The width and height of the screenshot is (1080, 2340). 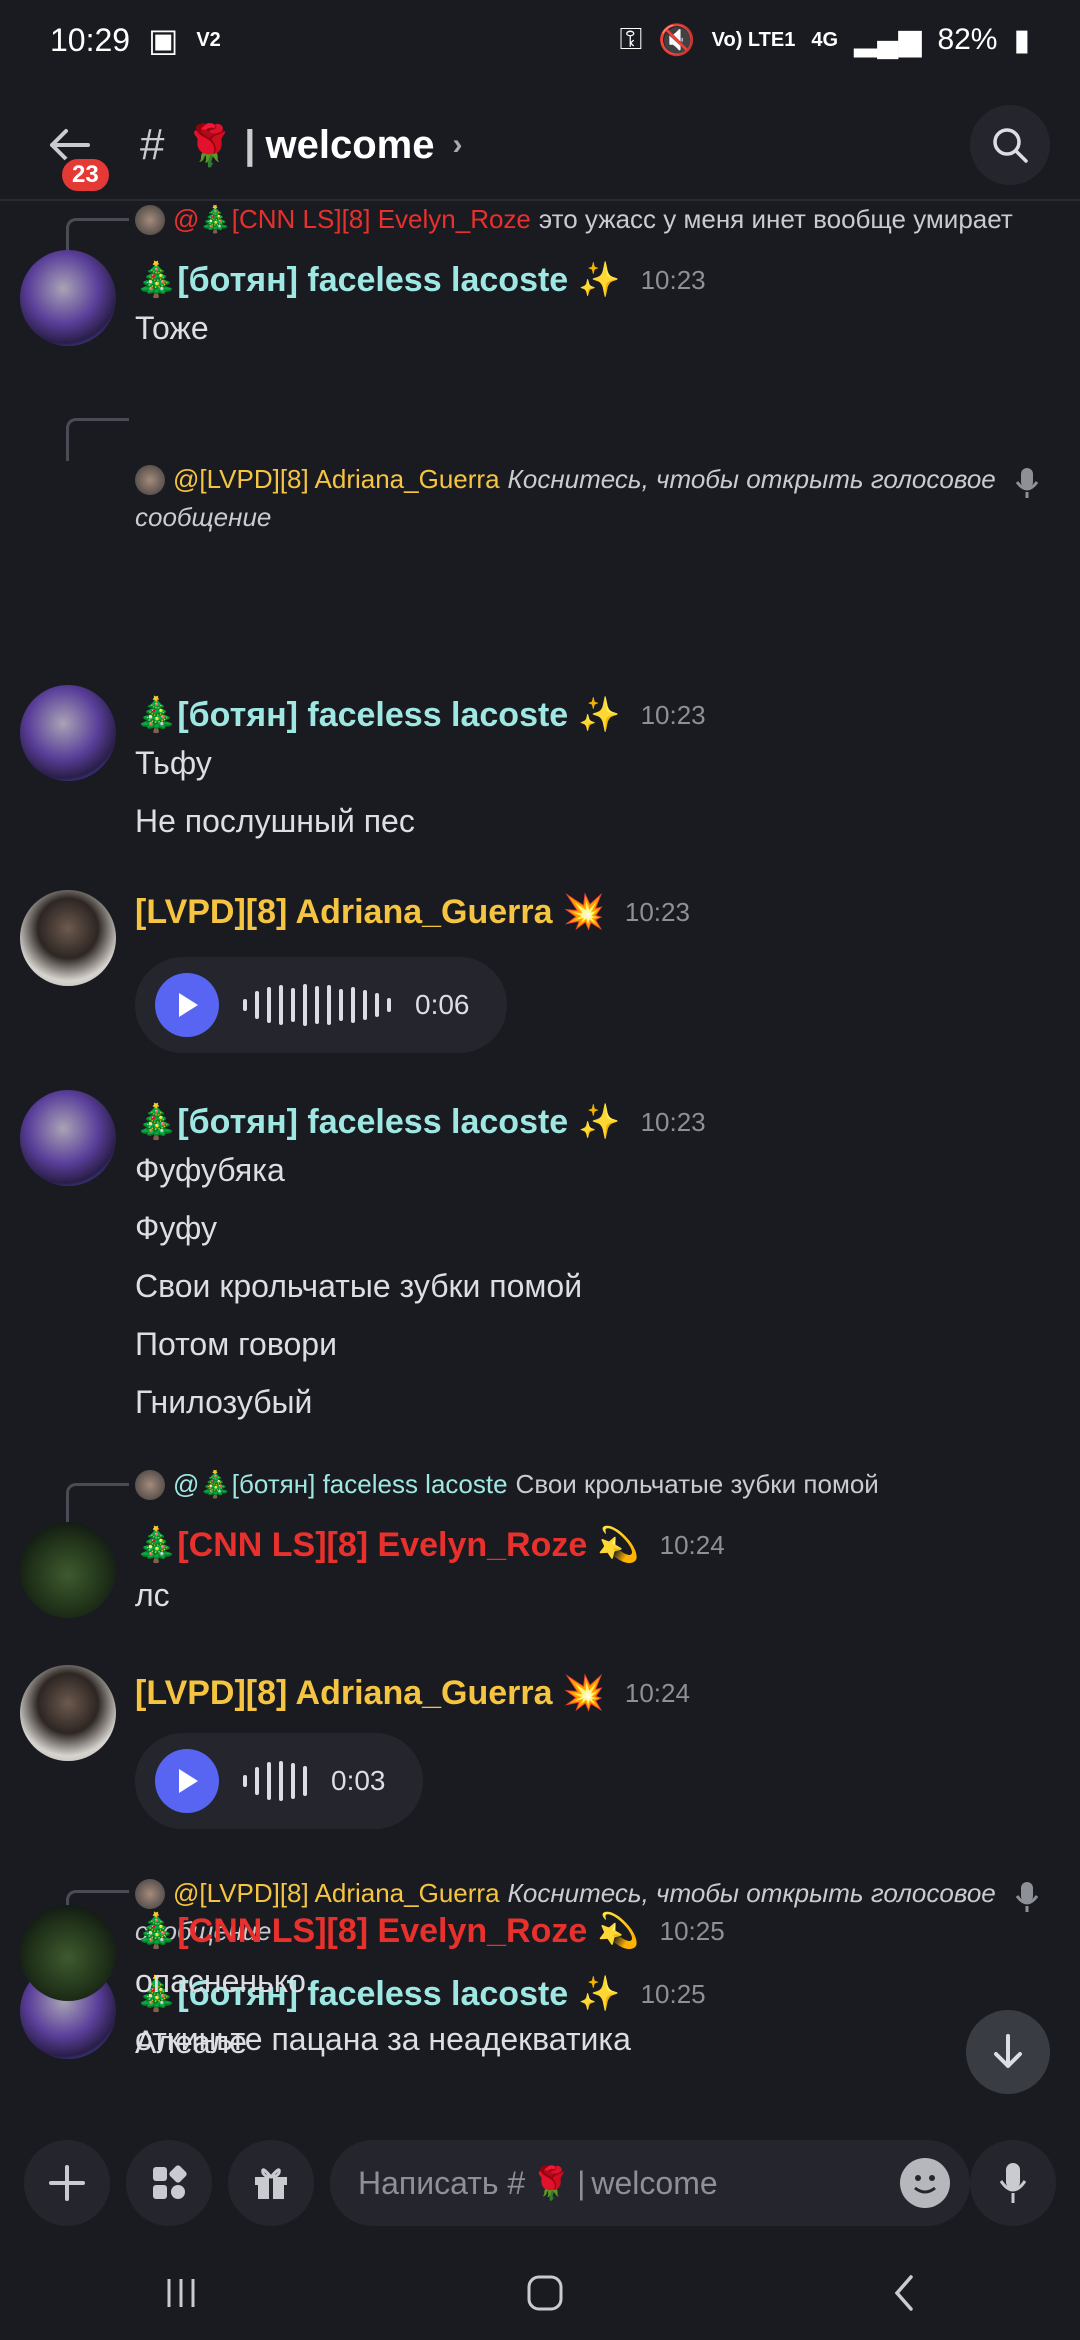 What do you see at coordinates (1010, 145) in the screenshot?
I see `search-button` at bounding box center [1010, 145].